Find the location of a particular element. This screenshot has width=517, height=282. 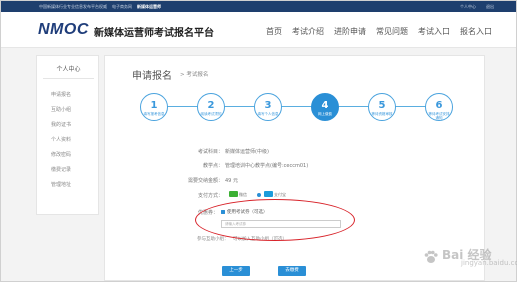

step-number: 5 is located at coordinates (382, 105).